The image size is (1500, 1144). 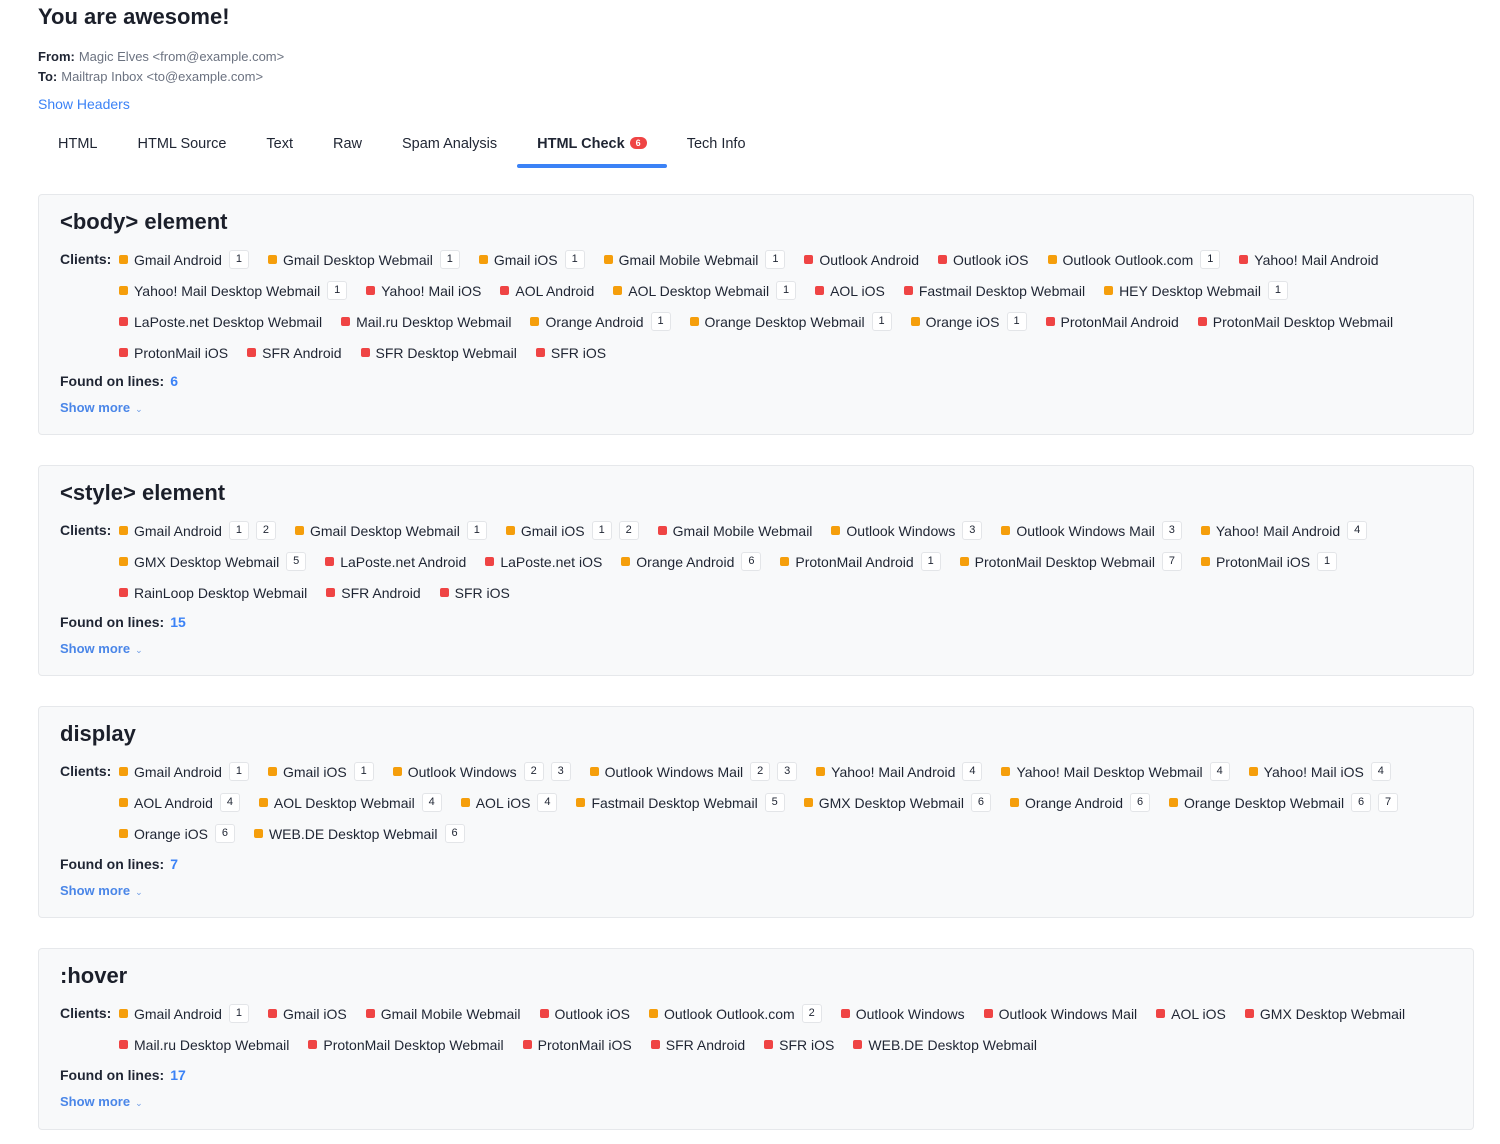 What do you see at coordinates (373, 592) in the screenshot?
I see `client-chip: SFR Android` at bounding box center [373, 592].